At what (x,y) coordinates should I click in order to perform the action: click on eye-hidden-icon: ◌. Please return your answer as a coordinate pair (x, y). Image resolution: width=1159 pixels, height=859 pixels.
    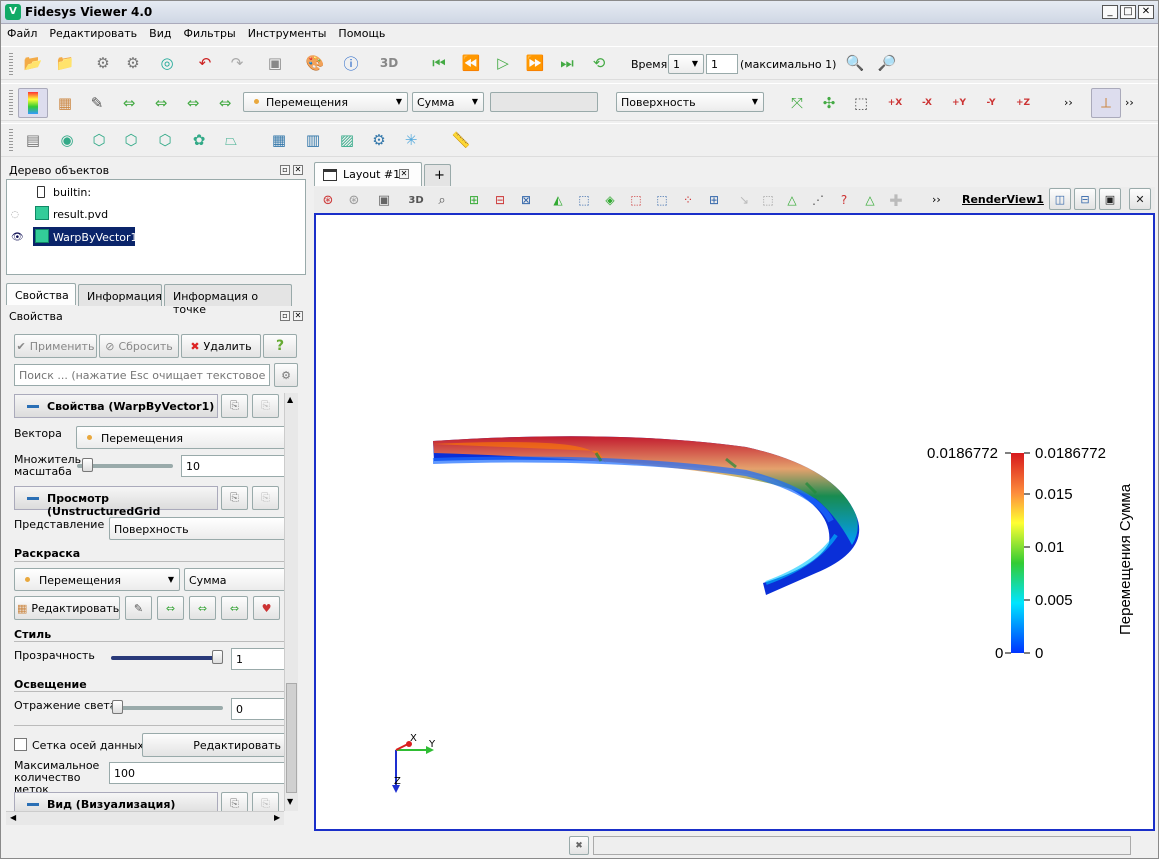
    Looking at the image, I should click on (15, 215).